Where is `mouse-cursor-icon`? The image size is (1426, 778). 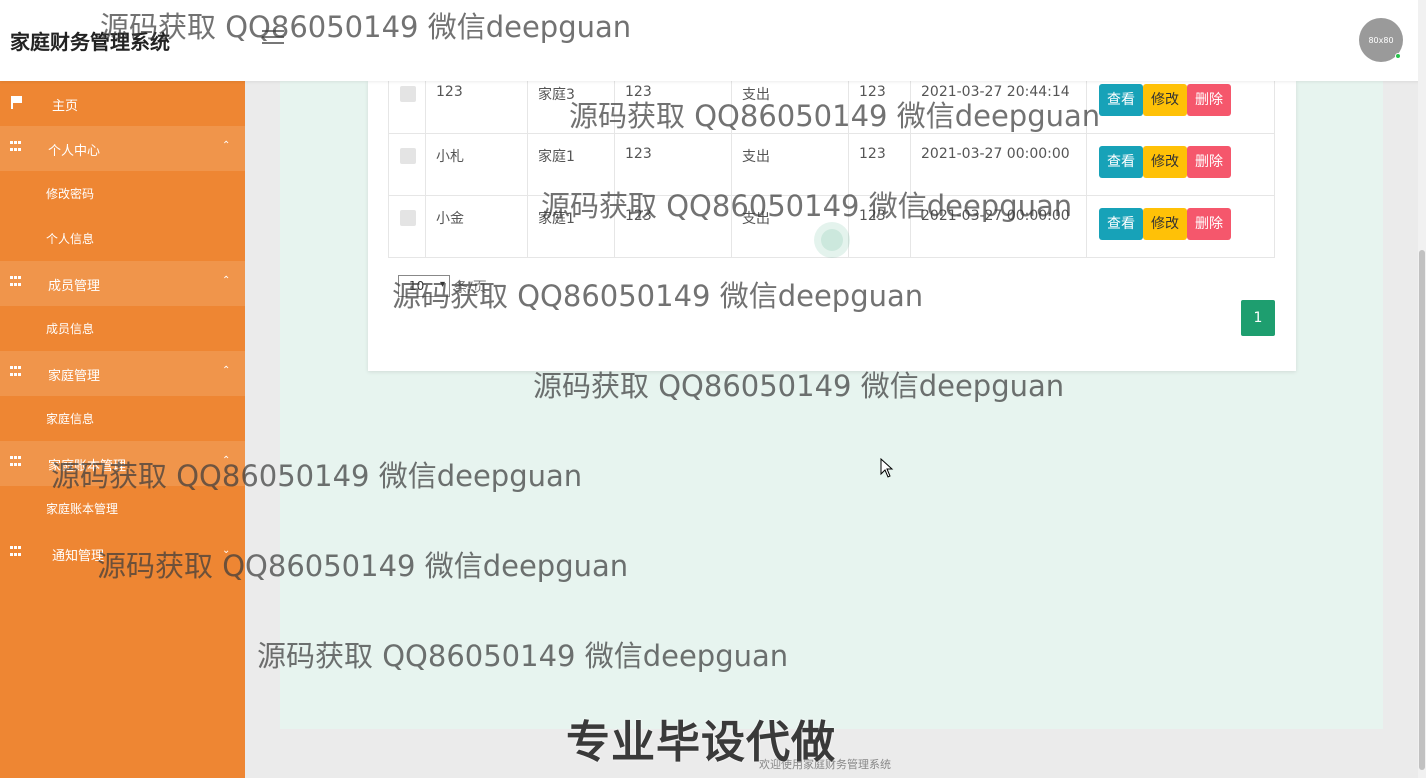
mouse-cursor-icon is located at coordinates (887, 468).